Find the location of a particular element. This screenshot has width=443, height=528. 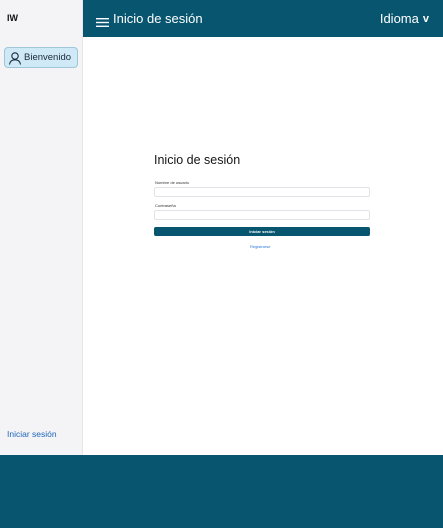

username-label: Nombre de usuario is located at coordinates (172, 182).